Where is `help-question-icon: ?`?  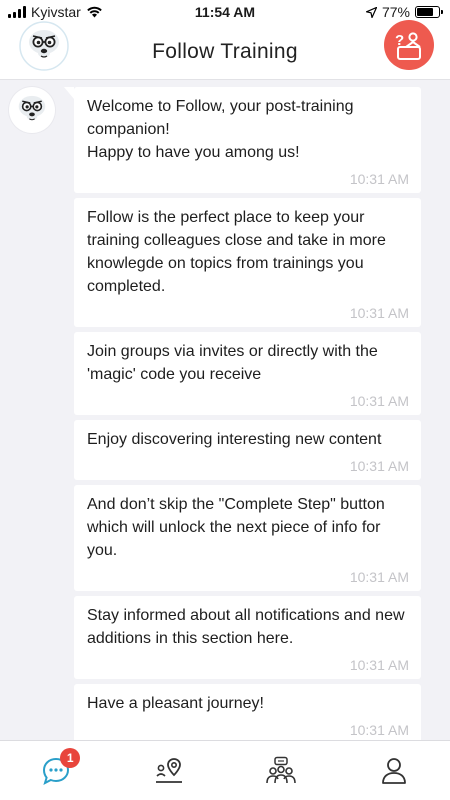
help-question-icon: ? is located at coordinates (408, 46).